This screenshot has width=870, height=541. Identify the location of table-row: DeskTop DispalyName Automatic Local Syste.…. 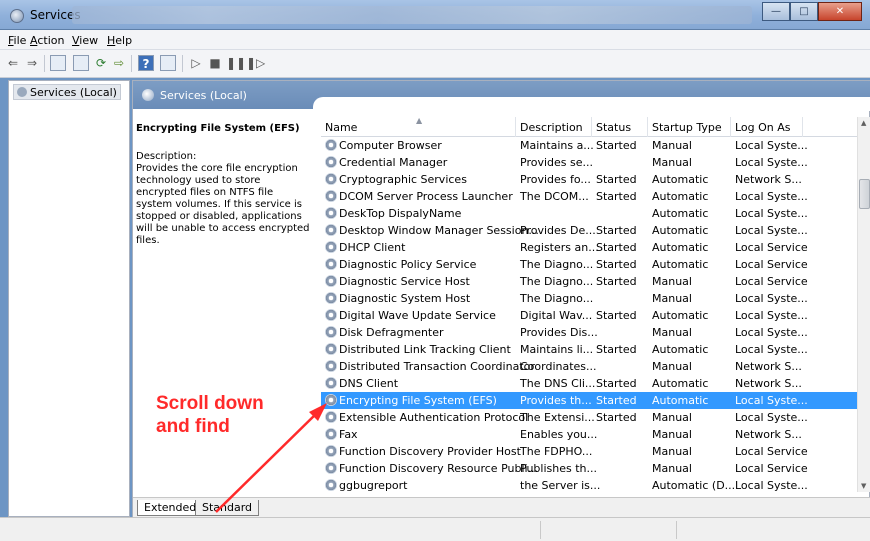
(590, 213).